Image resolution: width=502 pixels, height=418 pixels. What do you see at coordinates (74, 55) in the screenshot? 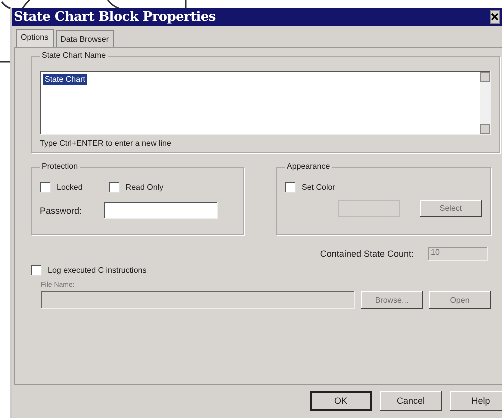
I see `group-title: State Chart Name` at bounding box center [74, 55].